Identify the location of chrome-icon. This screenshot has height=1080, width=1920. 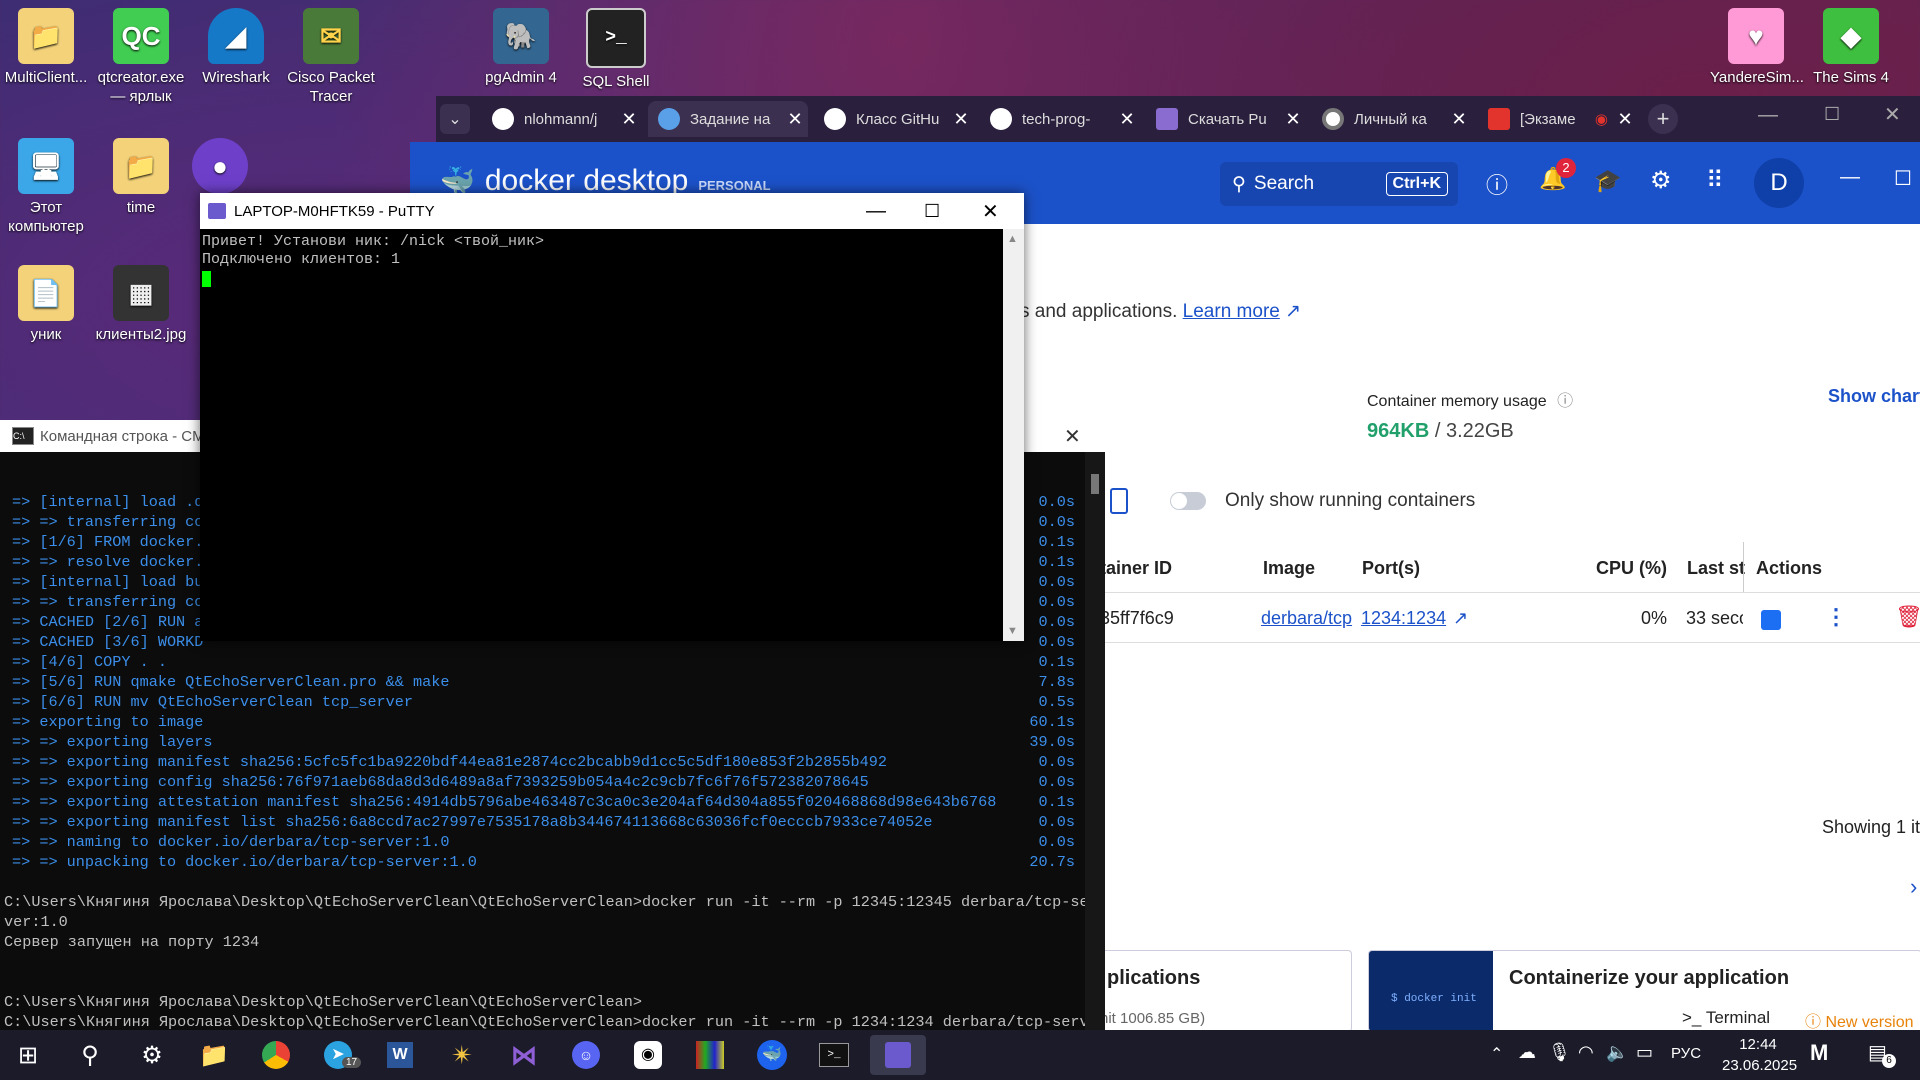
(276, 1055).